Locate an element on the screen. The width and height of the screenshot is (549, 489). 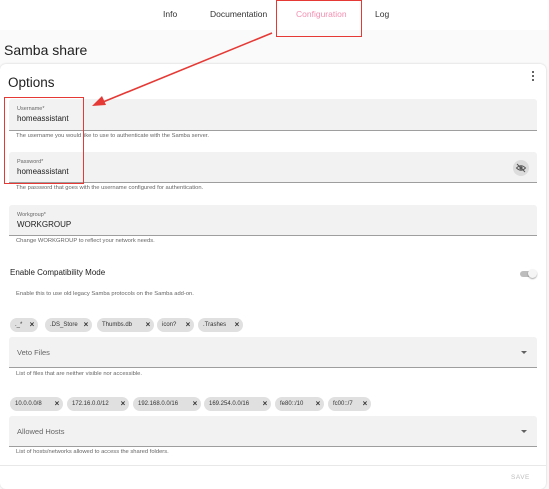
chip-label: 10.0.0.0/8 is located at coordinates (28, 404).